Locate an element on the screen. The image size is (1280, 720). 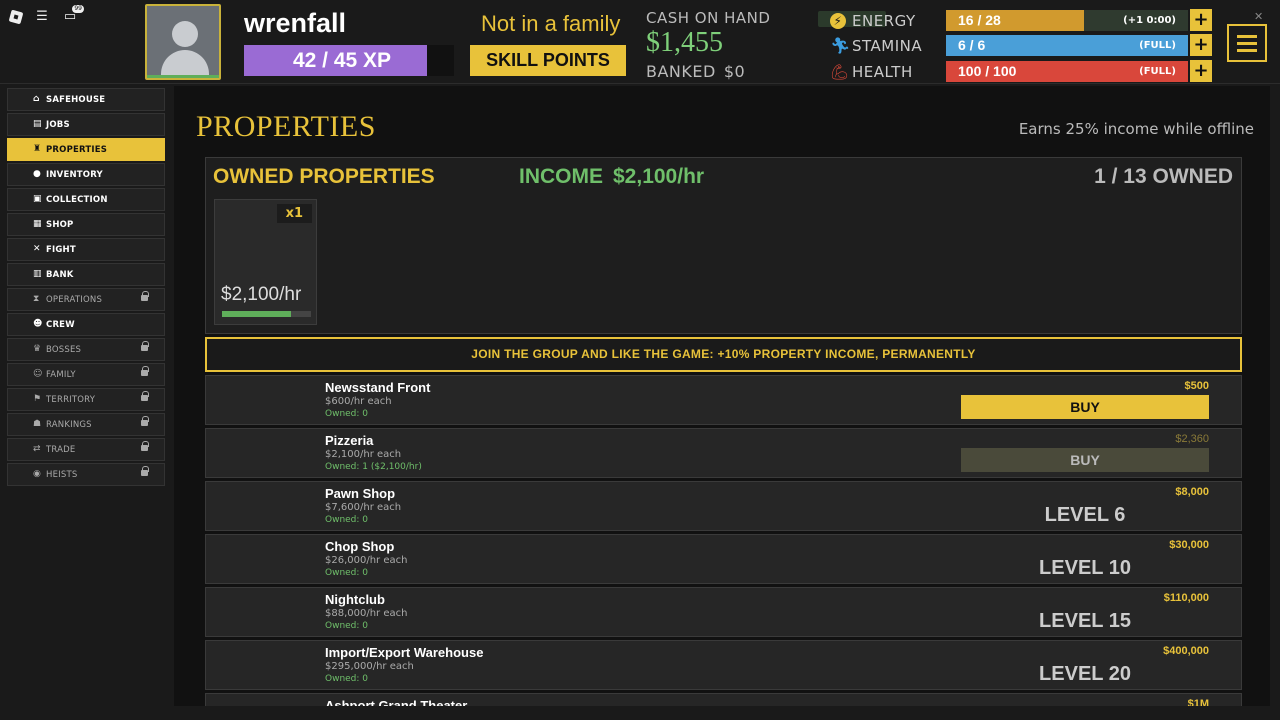
sidebar-item-label: SAFEHOUSE is located at coordinates (76, 99).